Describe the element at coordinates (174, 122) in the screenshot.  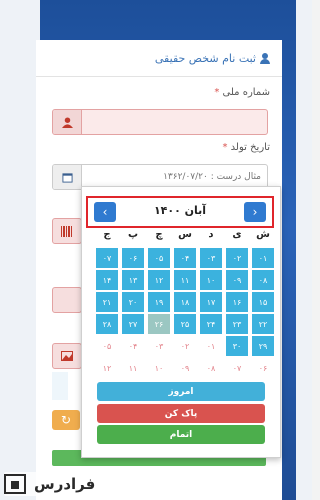
I see `national-code-input` at that location.